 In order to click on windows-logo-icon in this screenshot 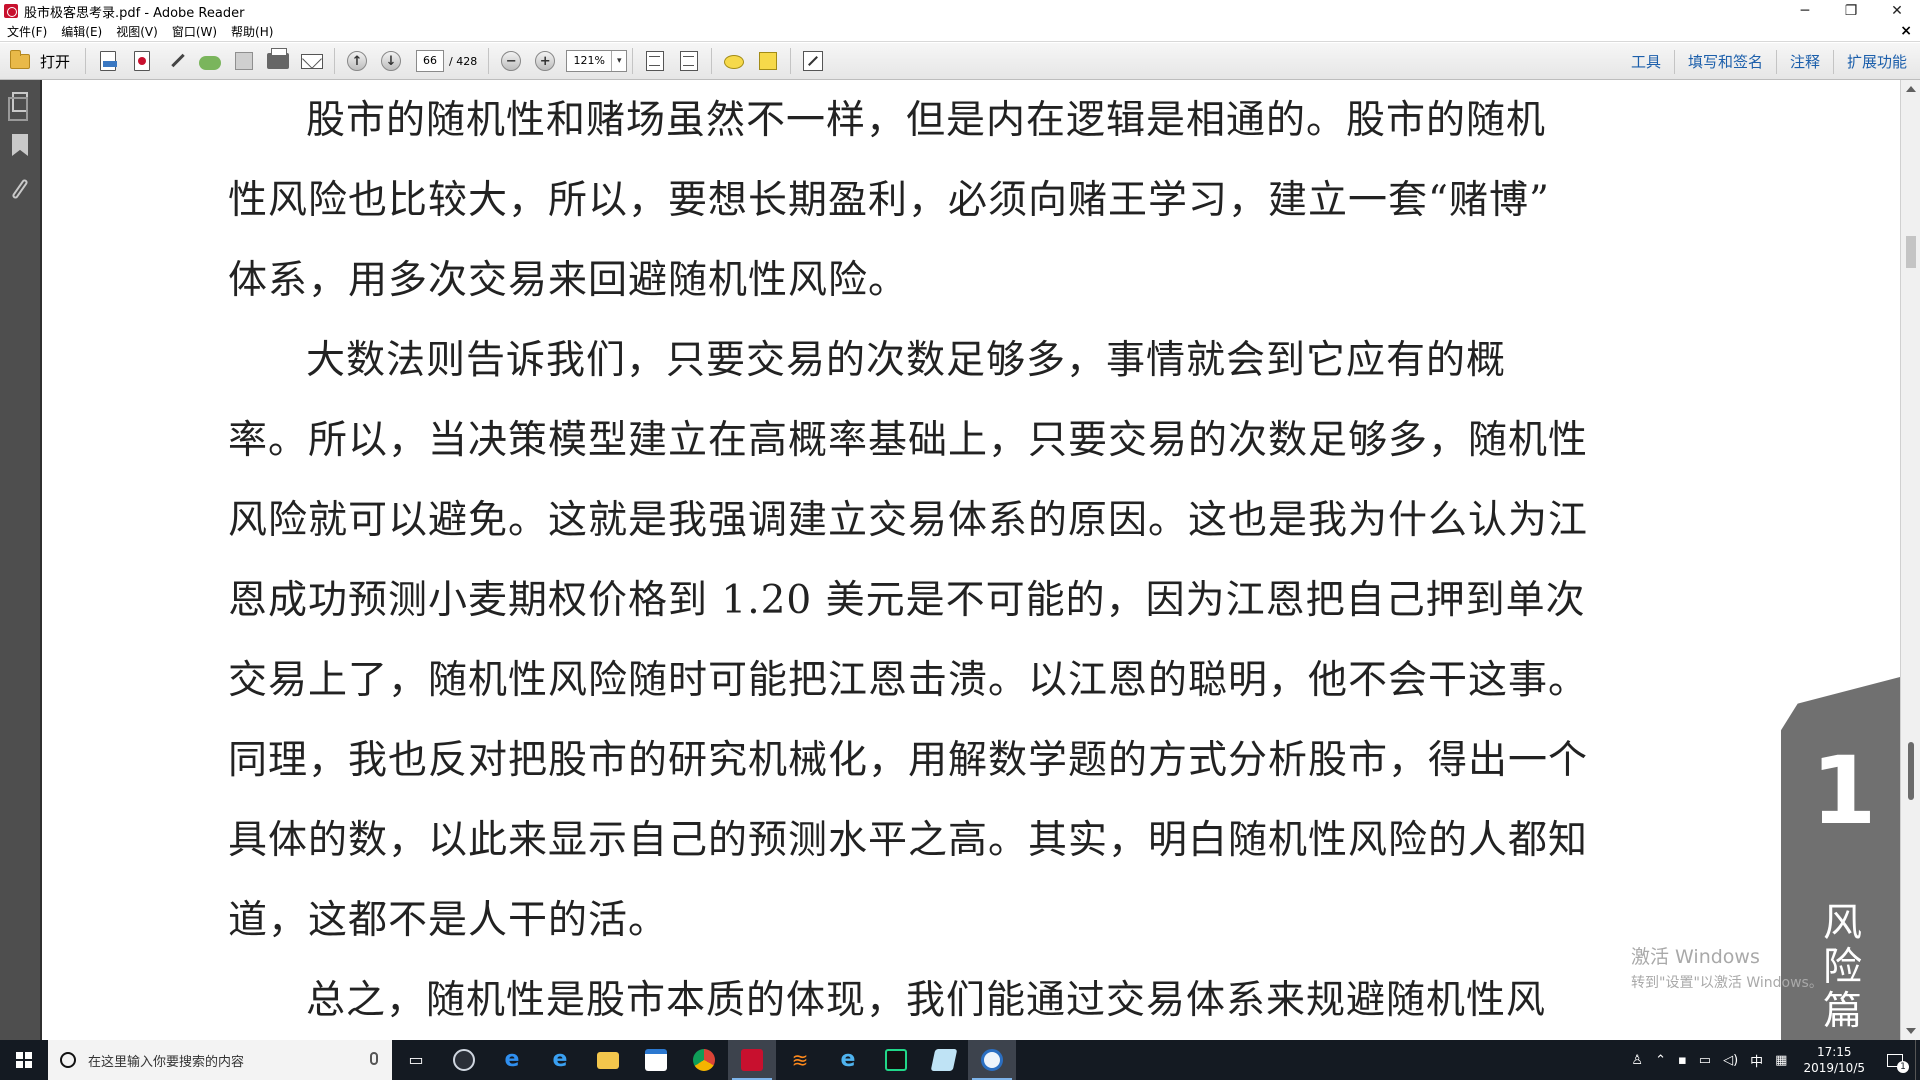, I will do `click(24, 1060)`.